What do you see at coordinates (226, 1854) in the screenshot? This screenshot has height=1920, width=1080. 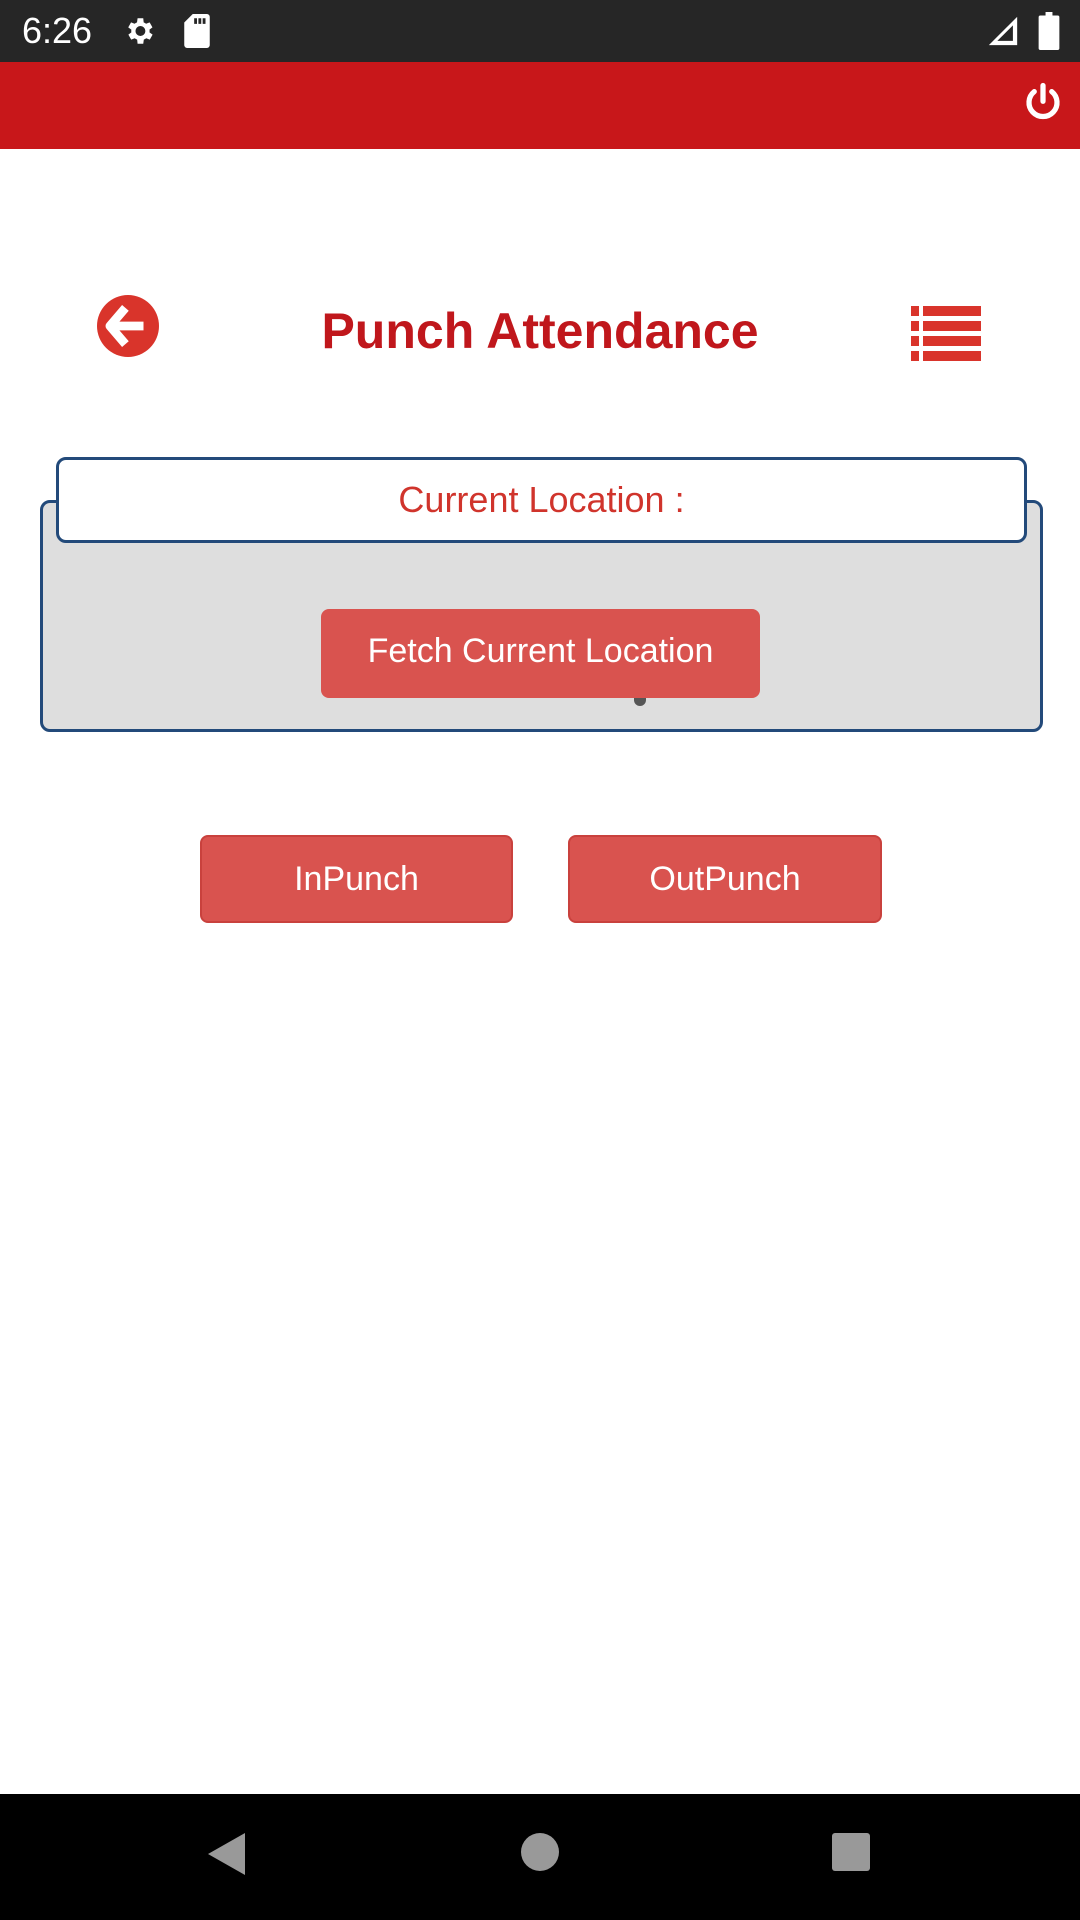 I see `back-icon` at bounding box center [226, 1854].